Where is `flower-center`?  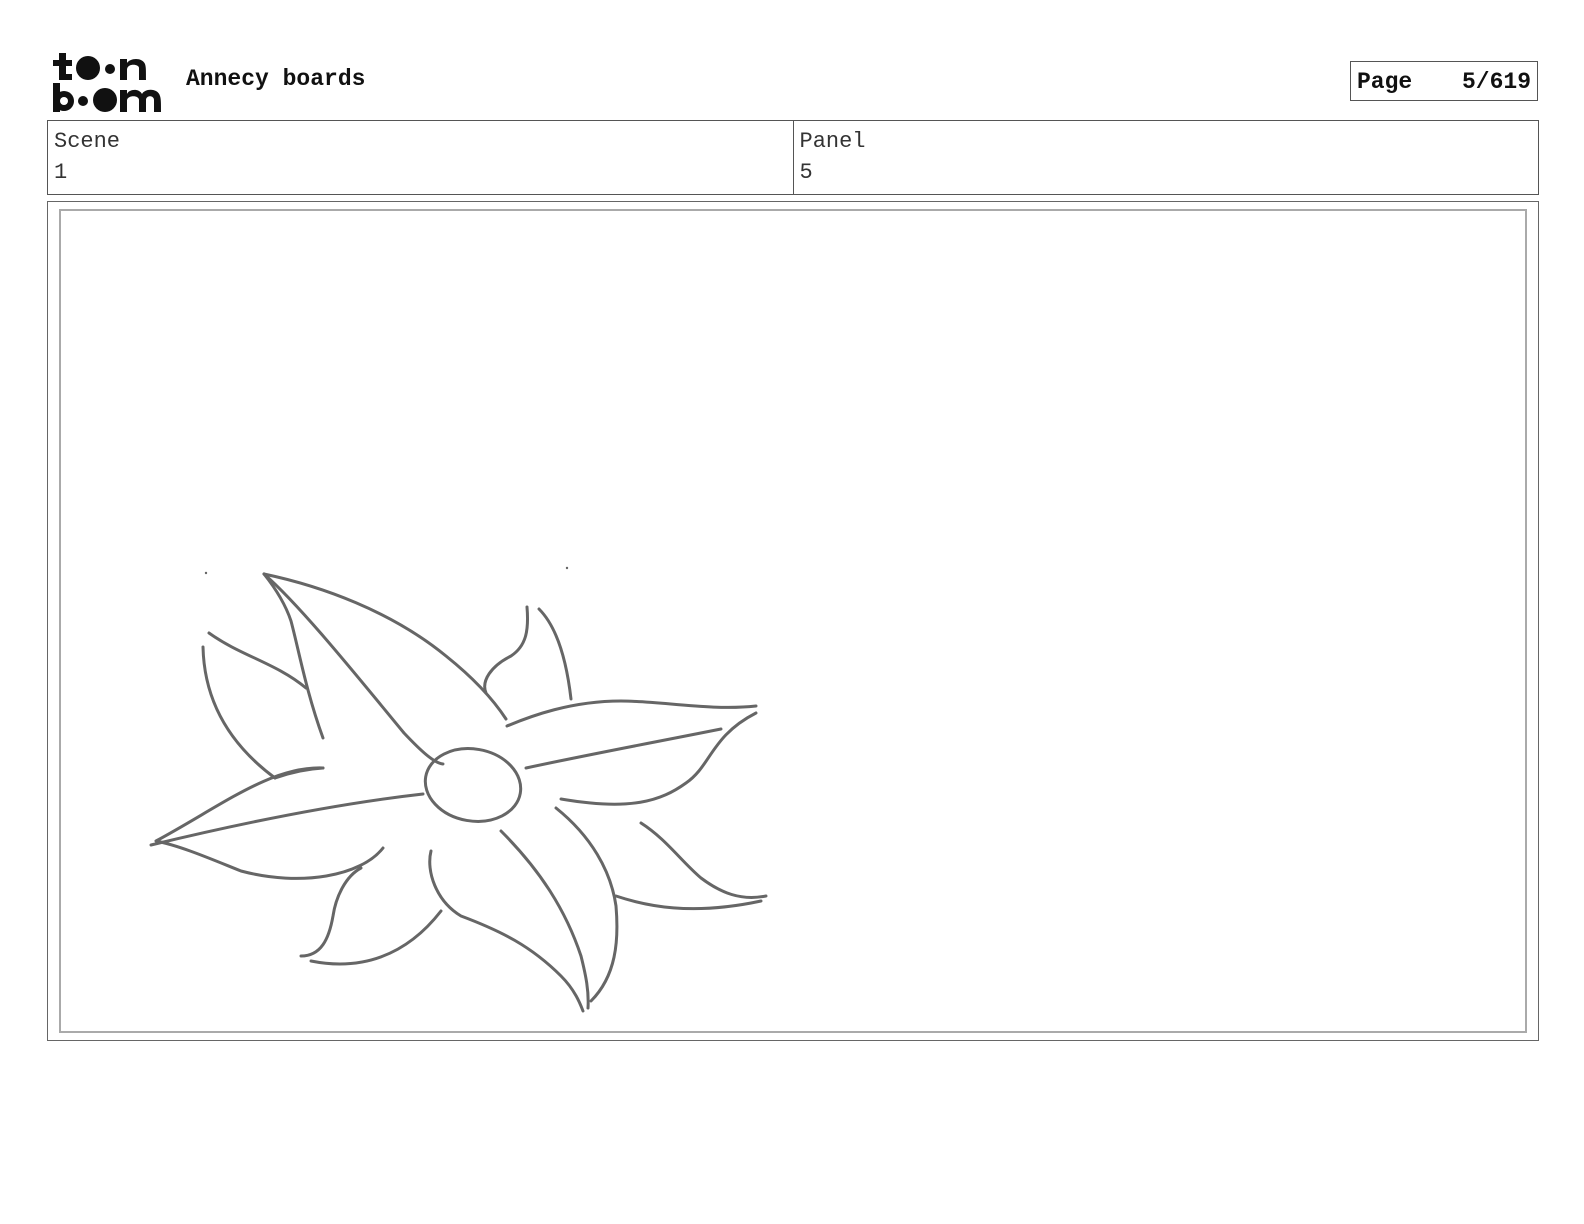
flower-center is located at coordinates (473, 785).